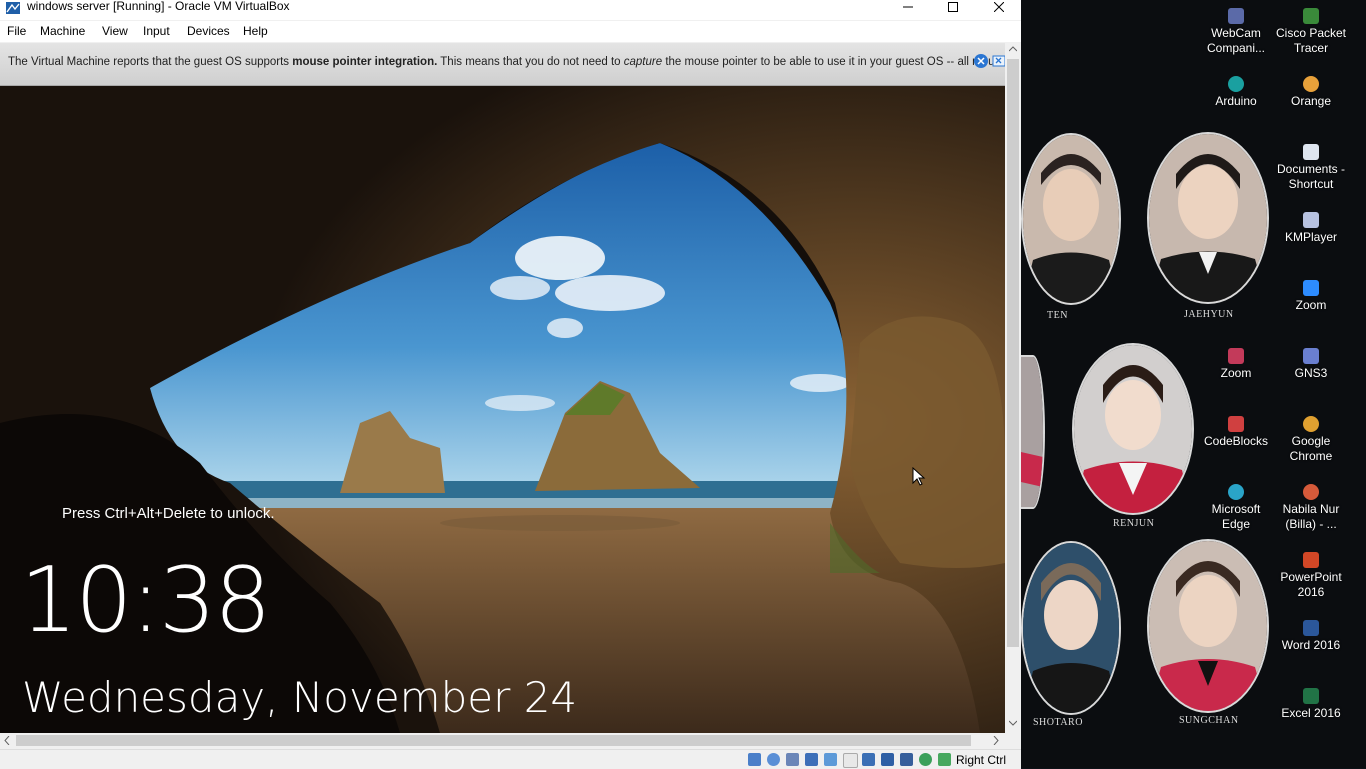 The image size is (1366, 769). I want to click on vertical-scroll-thumb, so click(1013, 353).